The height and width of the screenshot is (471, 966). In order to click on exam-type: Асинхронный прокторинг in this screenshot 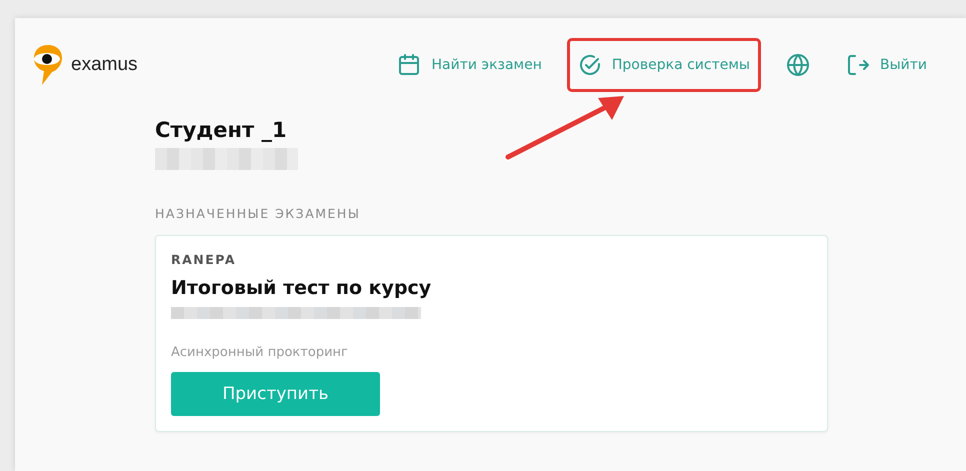, I will do `click(260, 352)`.